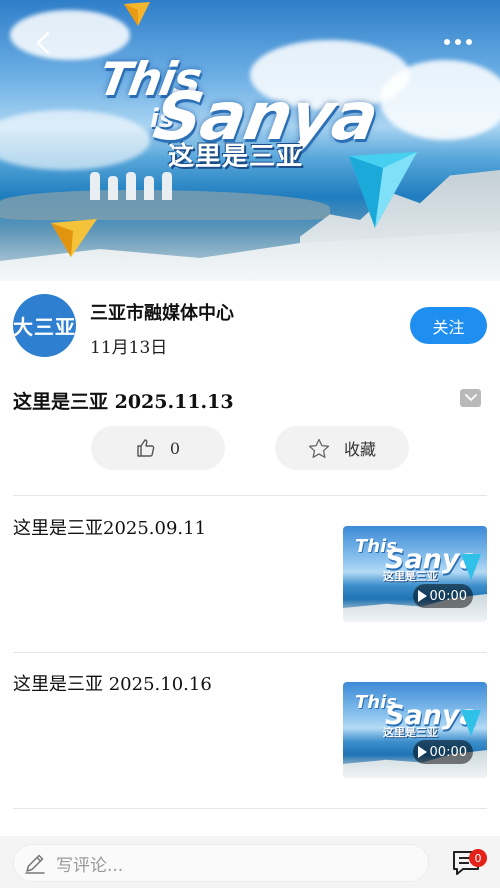 The image size is (500, 888). I want to click on like-count: 0, so click(175, 448).